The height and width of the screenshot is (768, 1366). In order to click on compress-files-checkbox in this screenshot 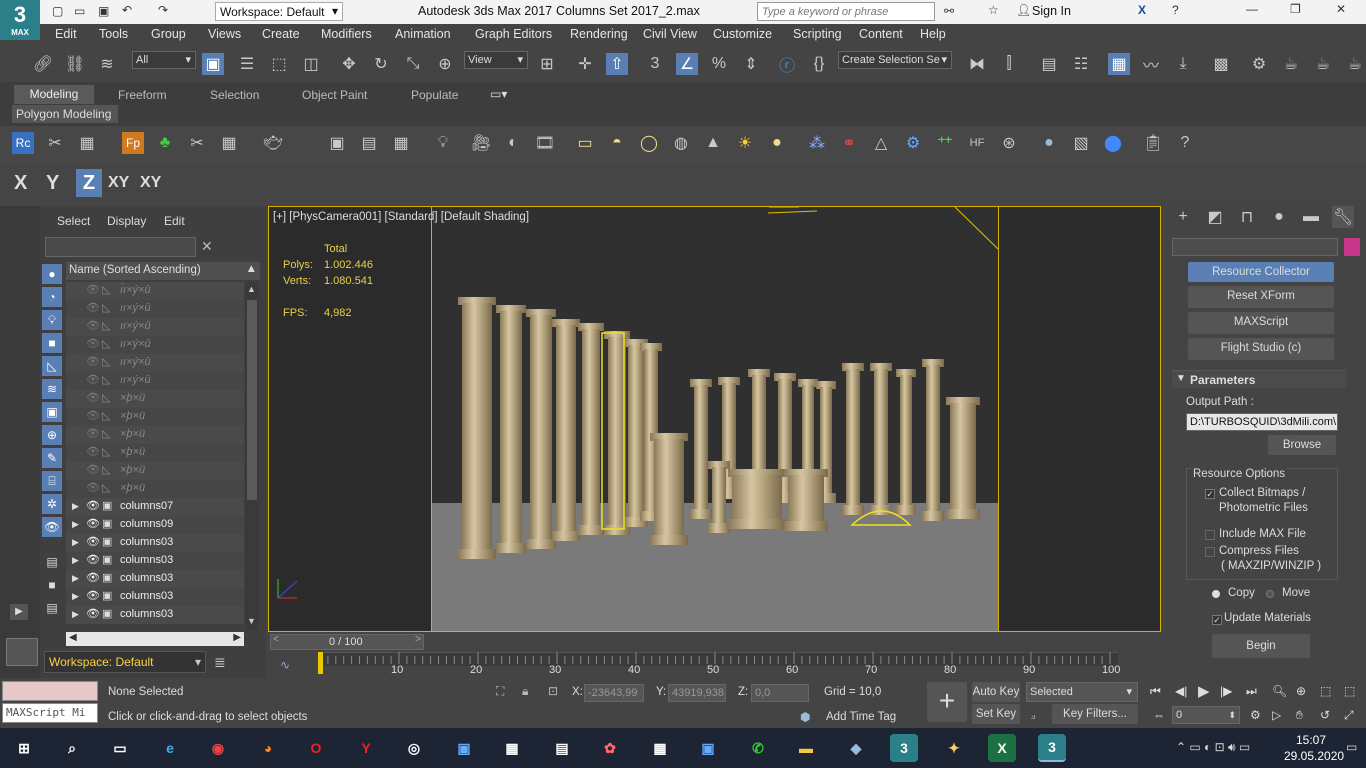, I will do `click(1210, 552)`.